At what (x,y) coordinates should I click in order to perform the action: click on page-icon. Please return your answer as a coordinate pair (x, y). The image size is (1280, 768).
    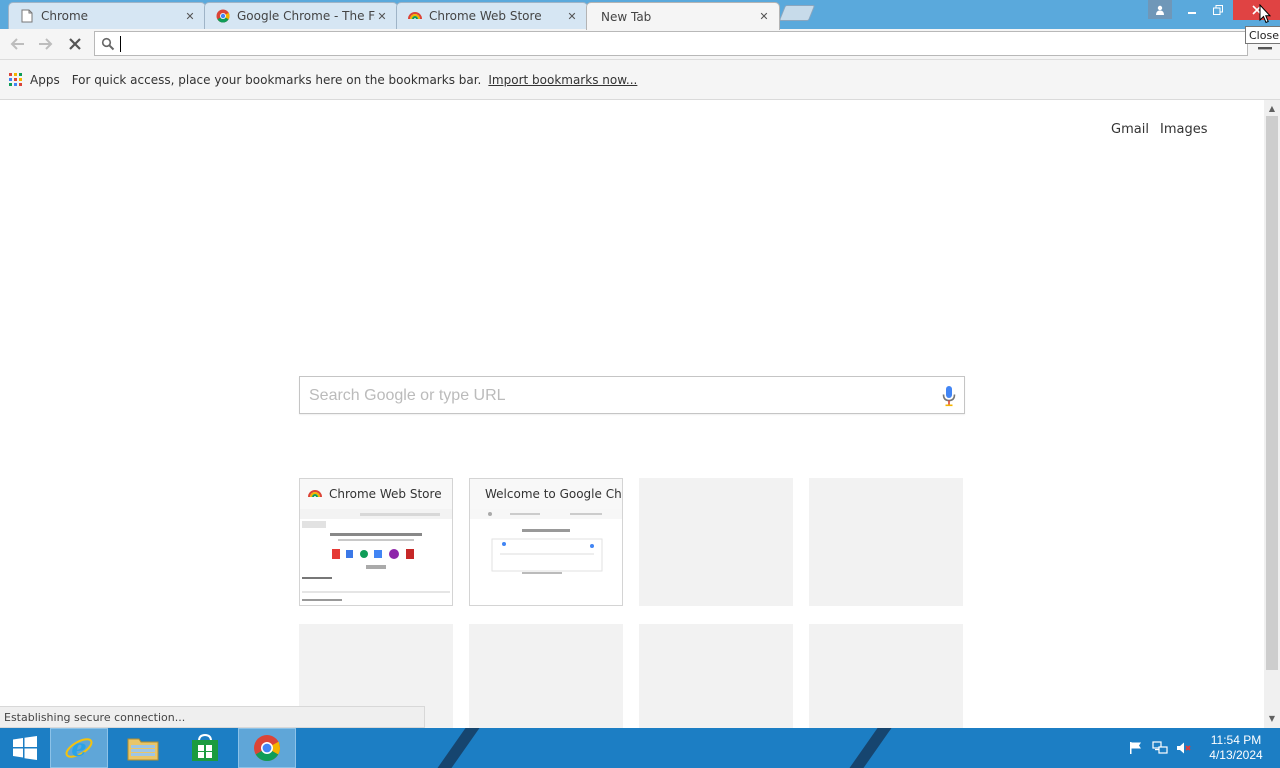
    Looking at the image, I should click on (27, 16).